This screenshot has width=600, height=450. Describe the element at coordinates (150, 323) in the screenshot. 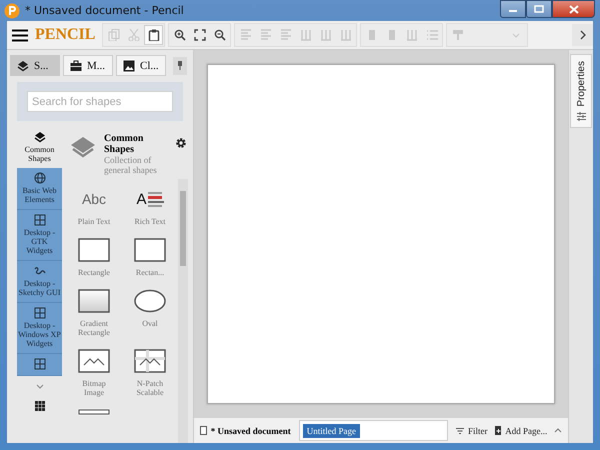

I see `shape-label: Oval` at that location.